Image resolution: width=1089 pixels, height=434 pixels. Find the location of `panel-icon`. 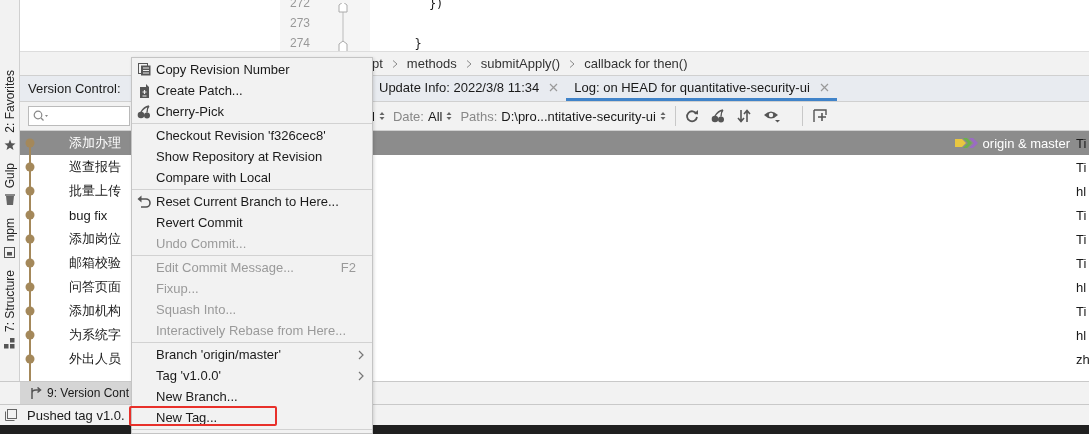

panel-icon is located at coordinates (9, 253).